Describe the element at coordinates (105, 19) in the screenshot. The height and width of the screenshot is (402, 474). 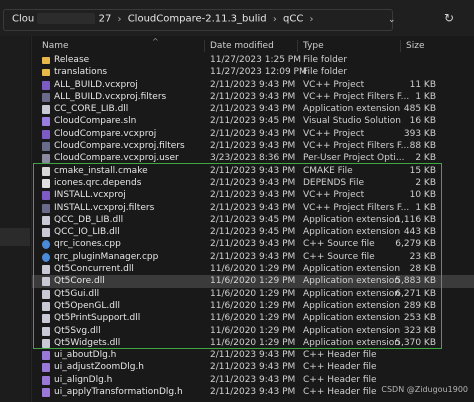
I see `breadcrumb-item-27: 27` at that location.